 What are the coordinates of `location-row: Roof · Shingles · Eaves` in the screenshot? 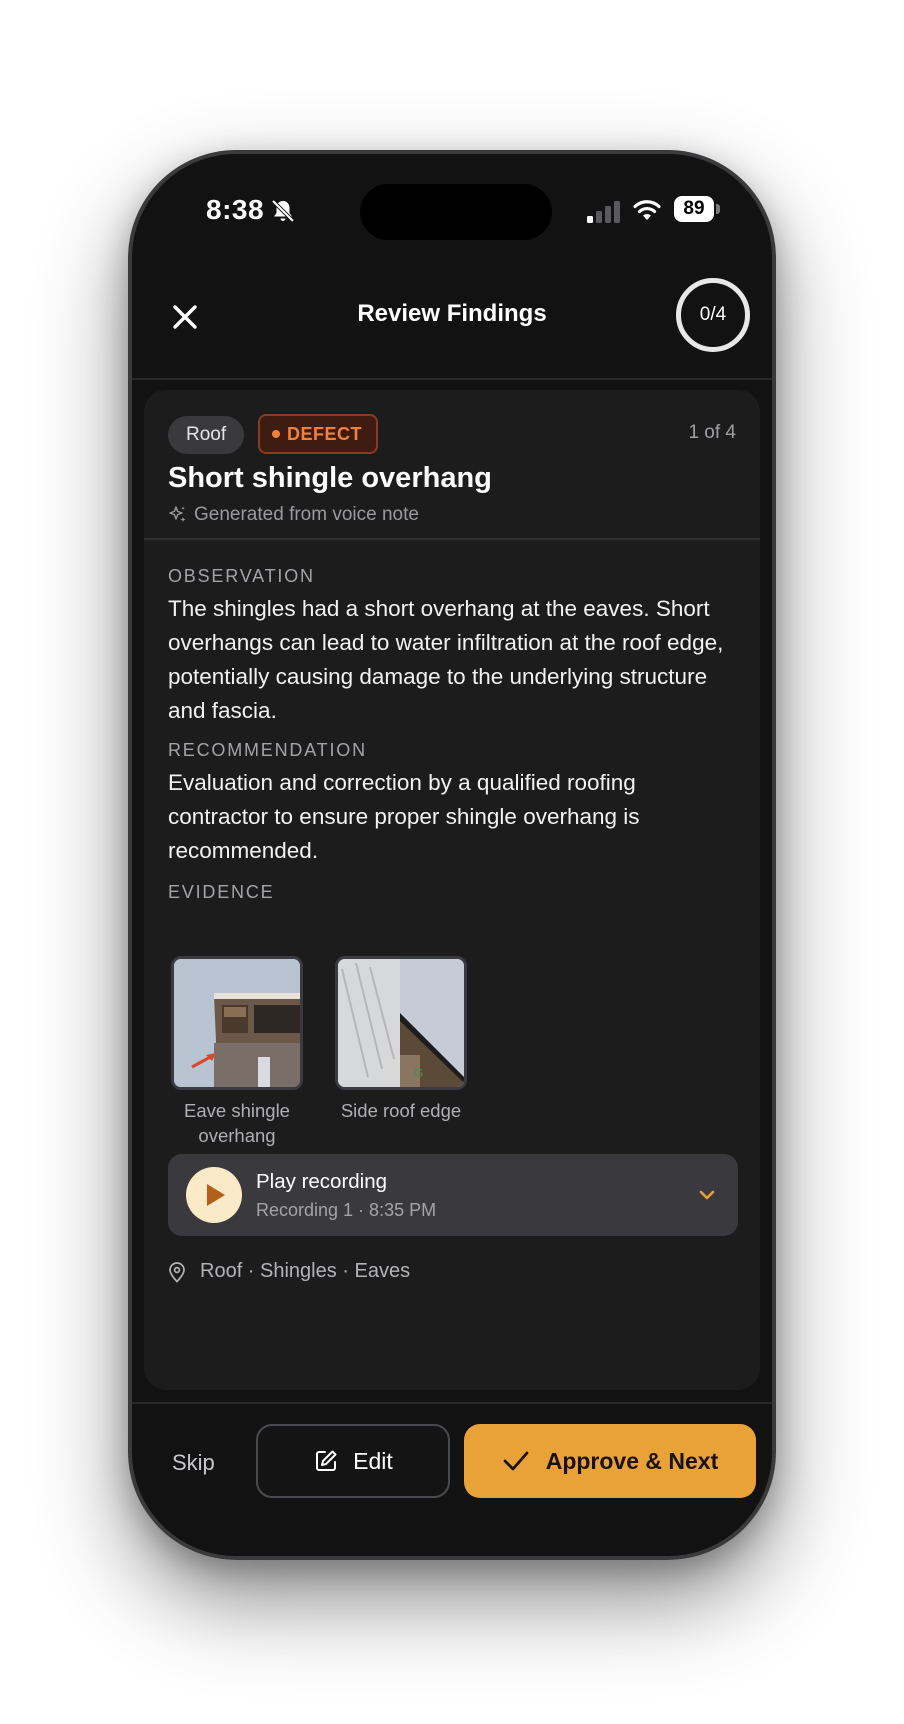 It's located at (289, 1271).